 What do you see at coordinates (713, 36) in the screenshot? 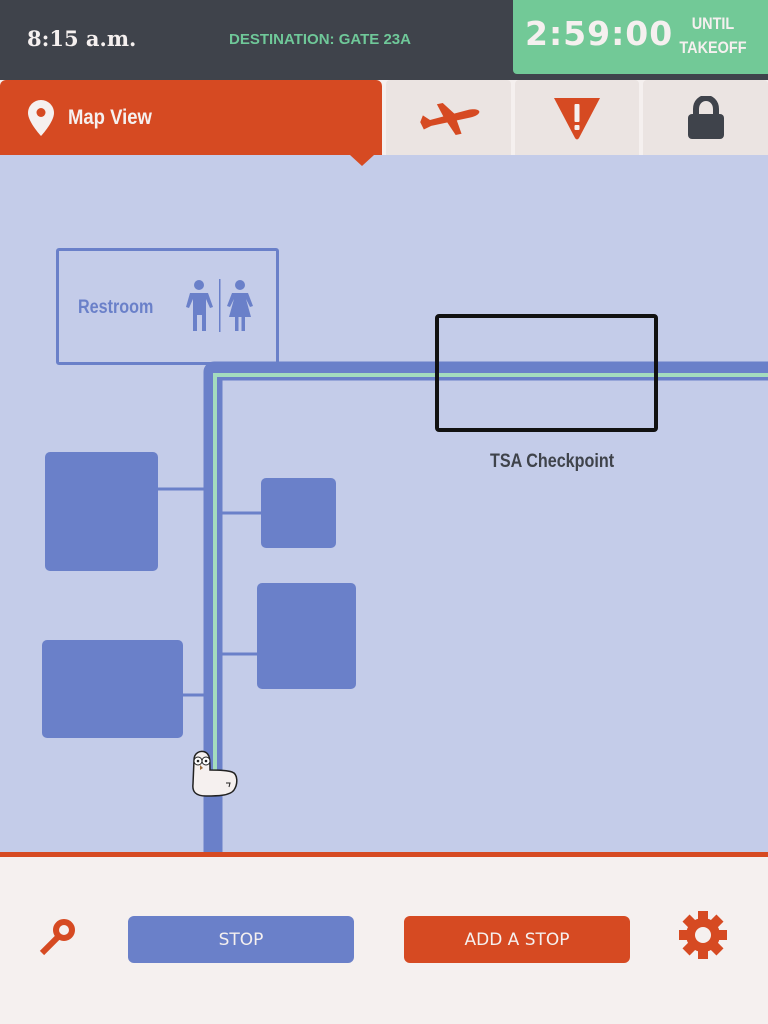
I see `countdown-label: UNTIL TAKEOFF` at bounding box center [713, 36].